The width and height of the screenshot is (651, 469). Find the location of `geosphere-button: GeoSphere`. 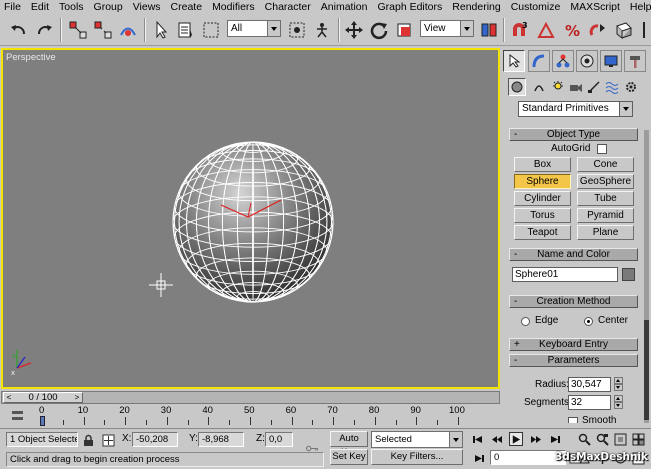

geosphere-button: GeoSphere is located at coordinates (605, 181).